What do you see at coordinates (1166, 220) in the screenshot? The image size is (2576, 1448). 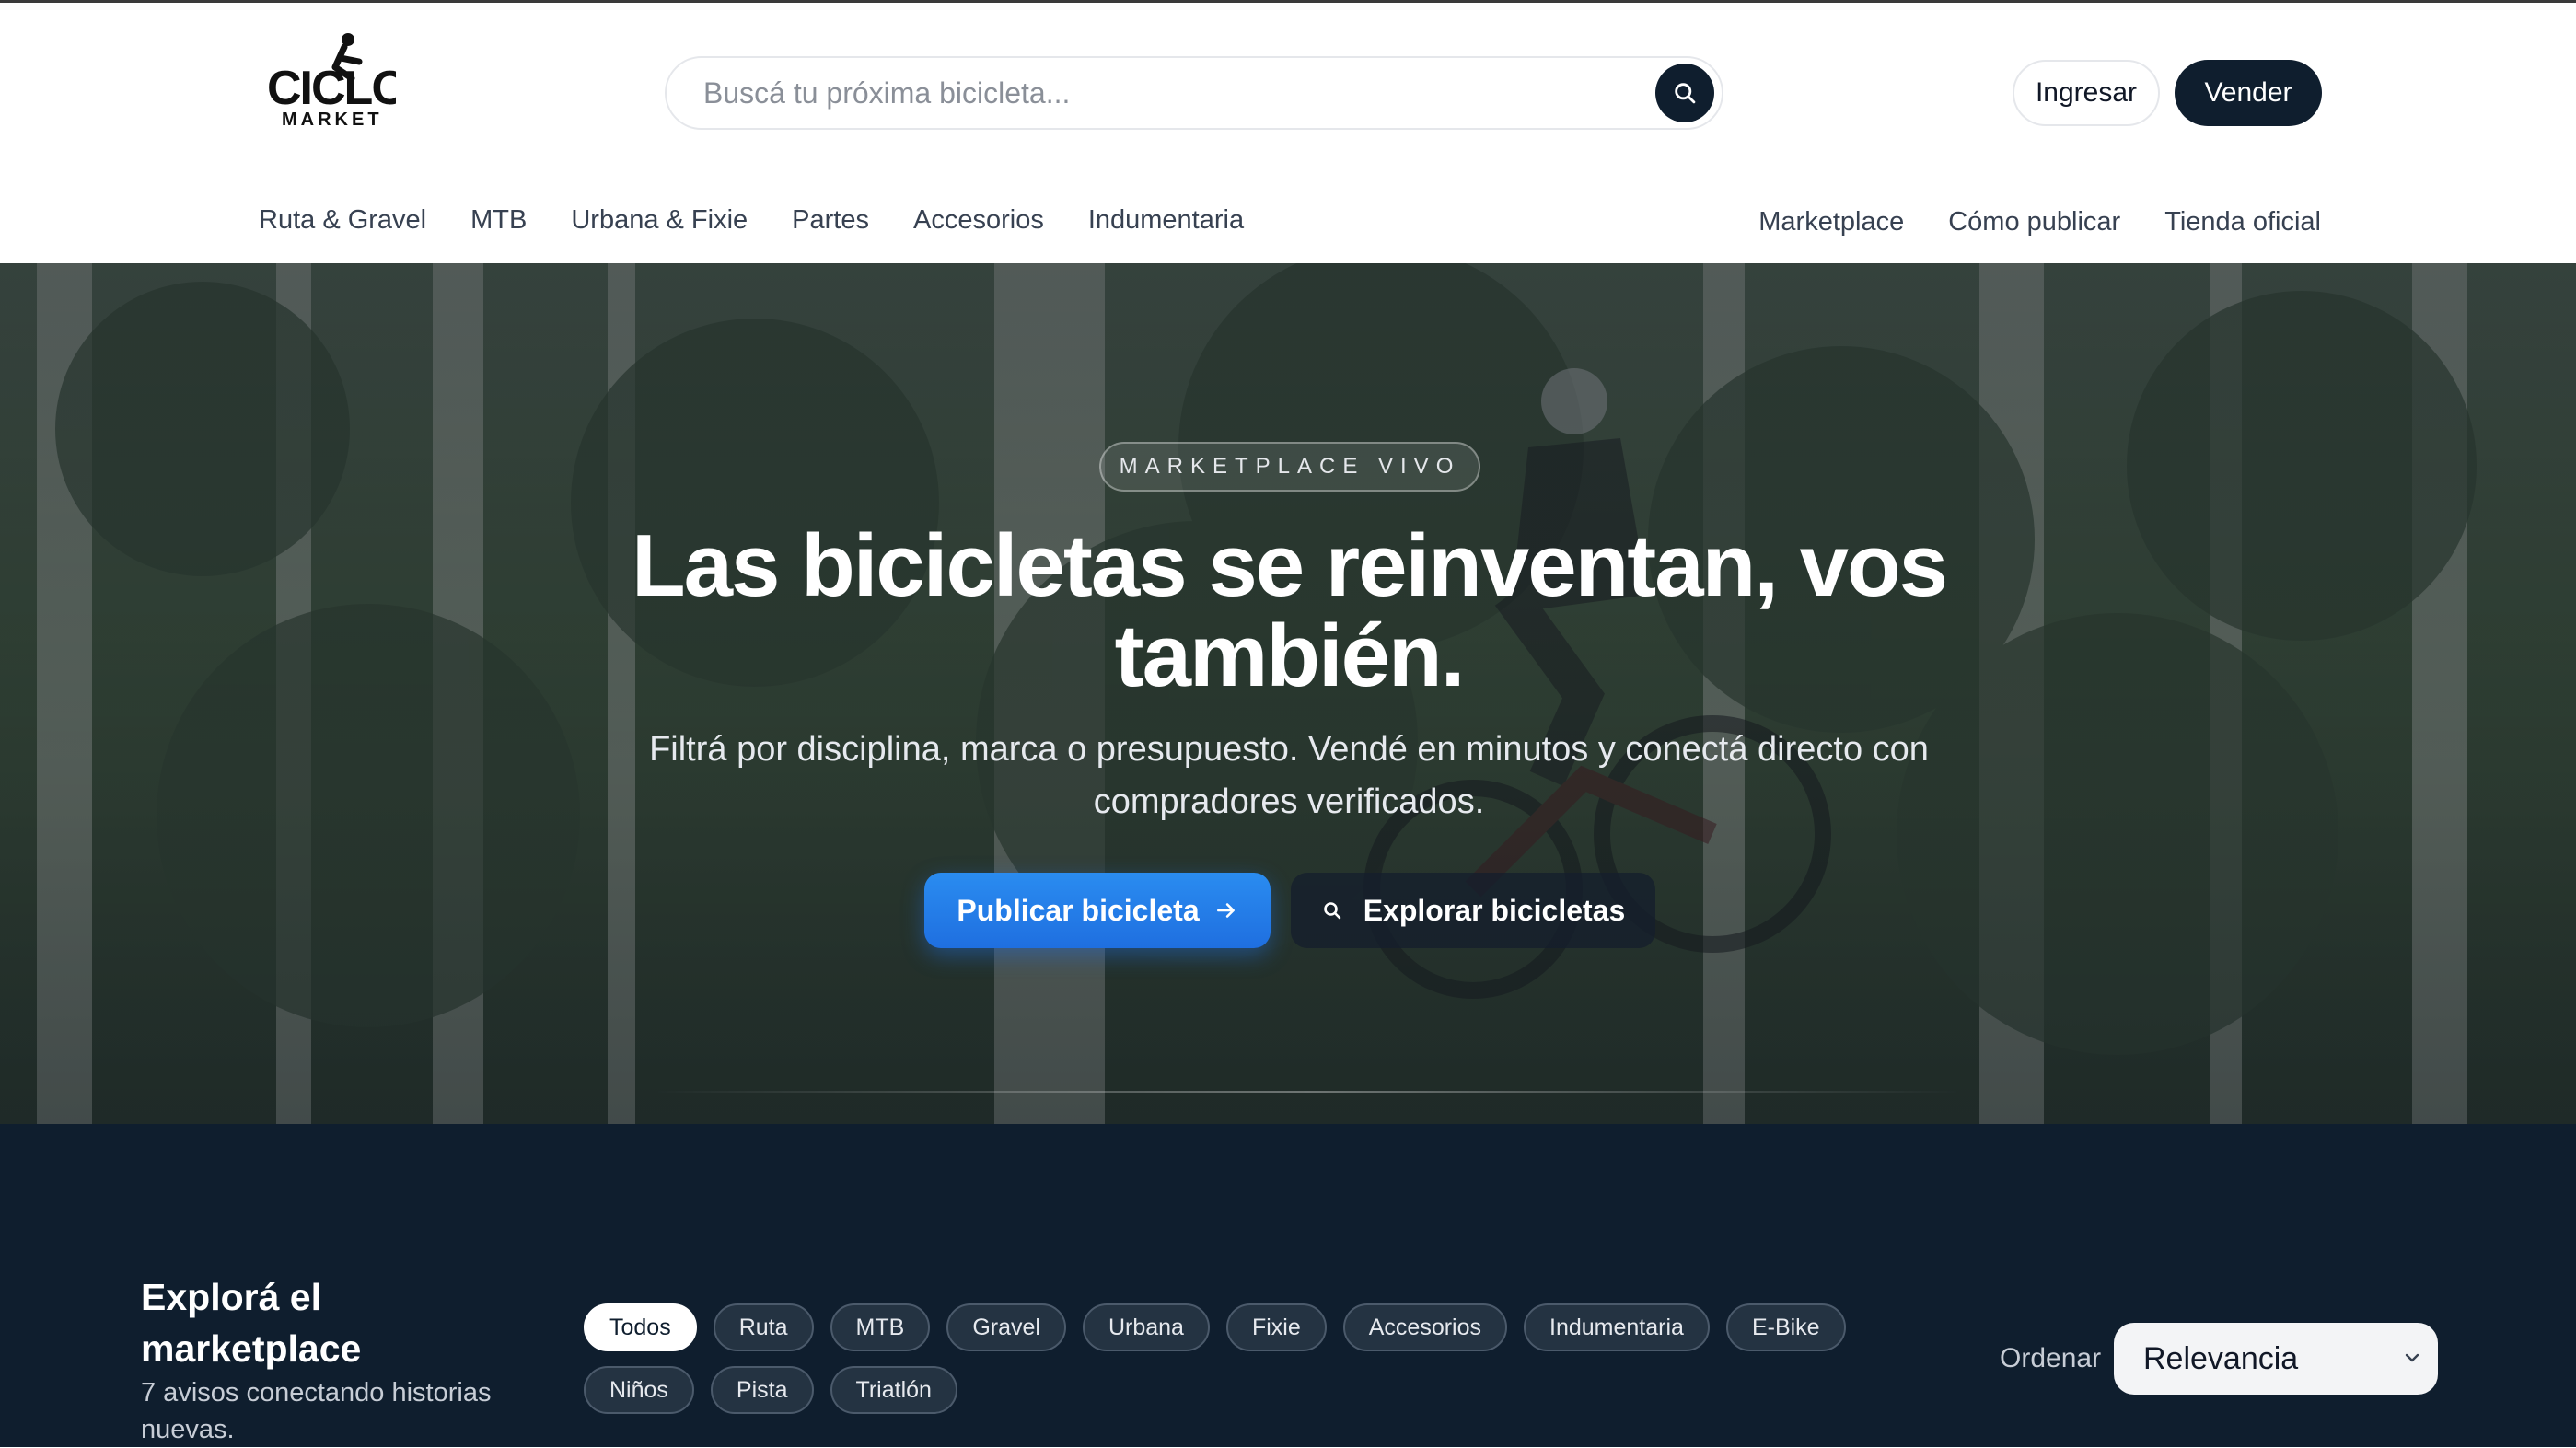 I see `nav-item-indumentaria: Indumentaria` at bounding box center [1166, 220].